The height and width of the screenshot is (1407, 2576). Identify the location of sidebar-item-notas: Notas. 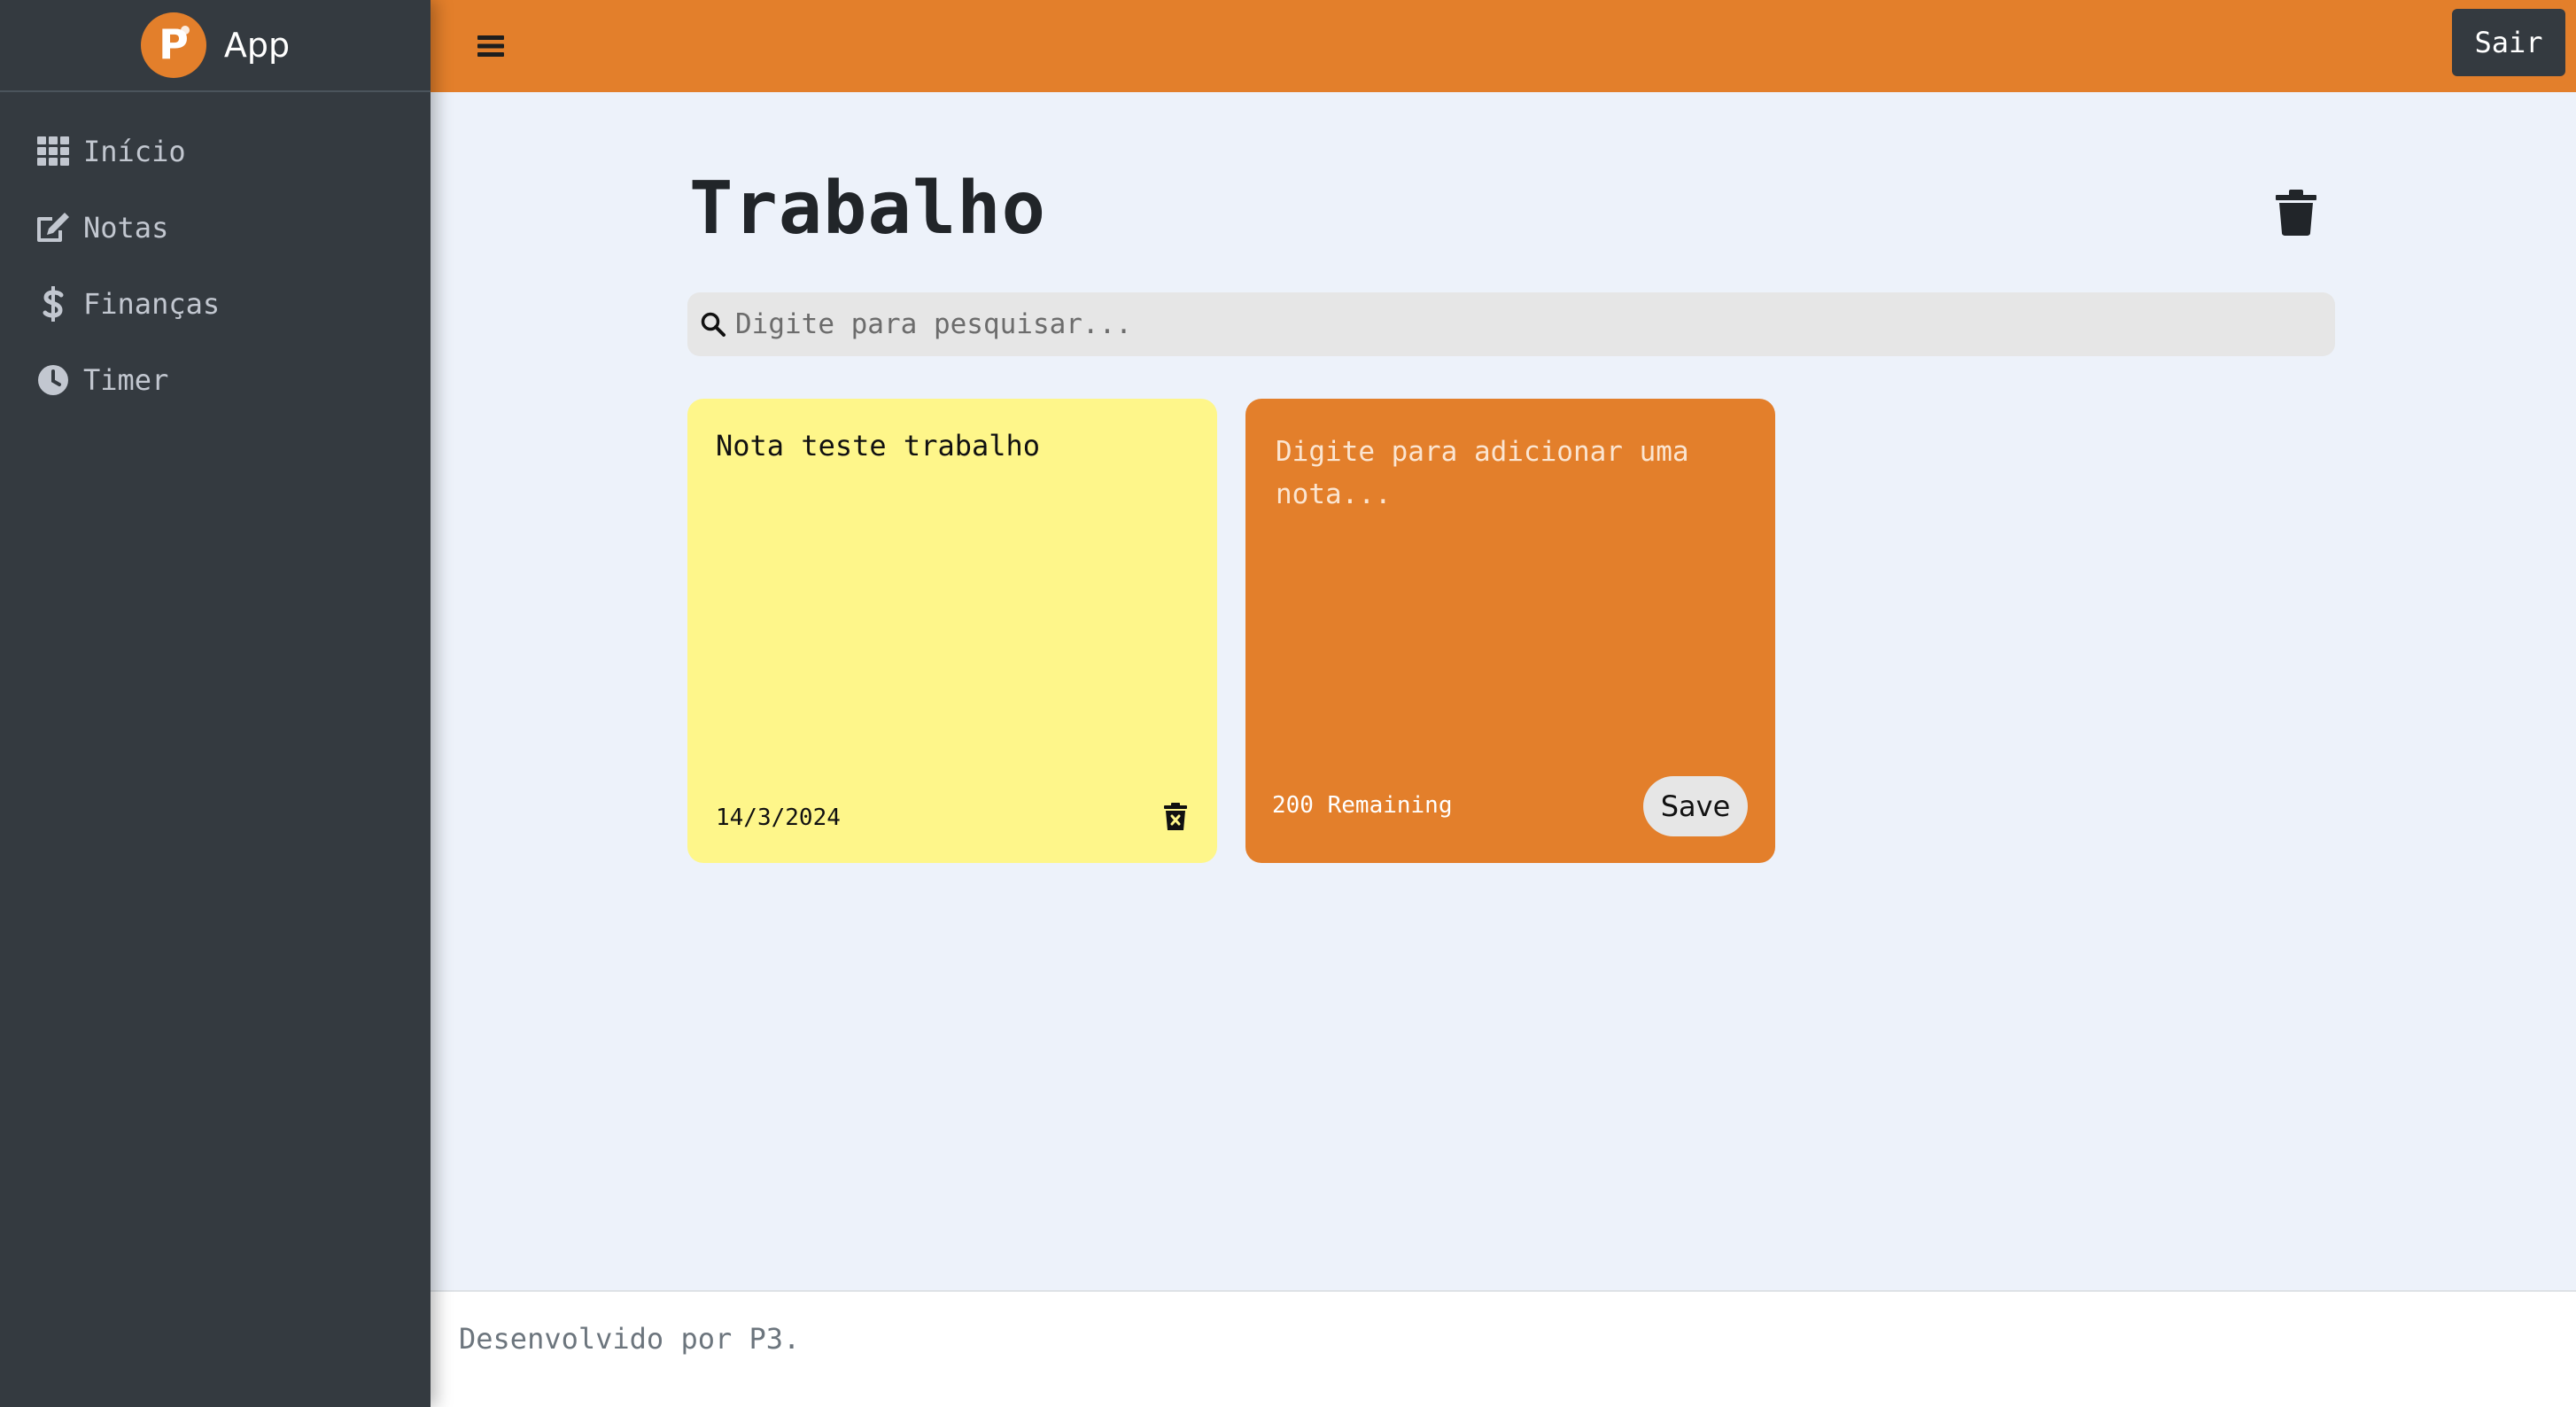
(215, 228).